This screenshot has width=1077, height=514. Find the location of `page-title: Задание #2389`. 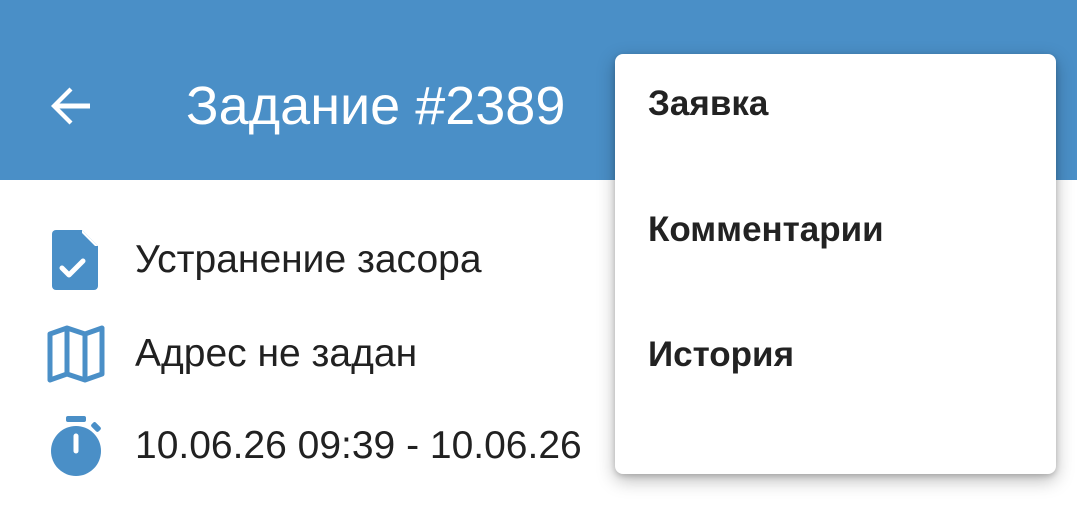

page-title: Задание #2389 is located at coordinates (376, 106).